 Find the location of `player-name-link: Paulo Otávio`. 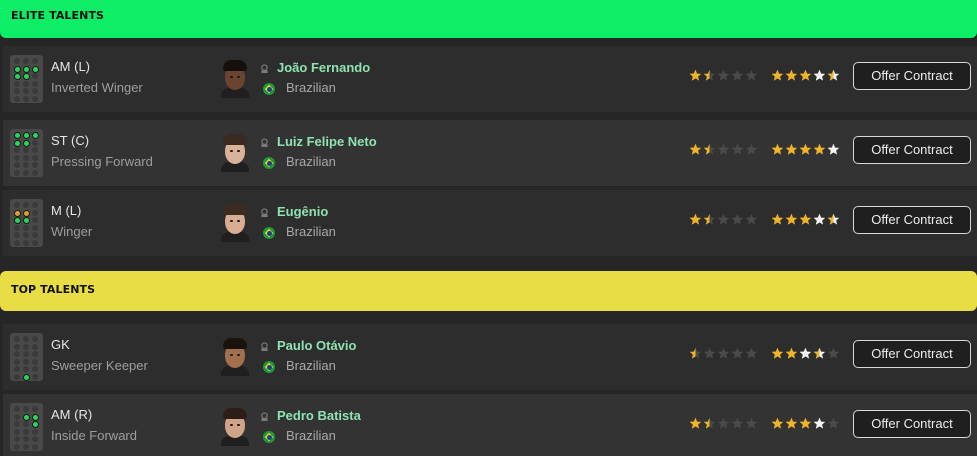

player-name-link: Paulo Otávio is located at coordinates (316, 345).